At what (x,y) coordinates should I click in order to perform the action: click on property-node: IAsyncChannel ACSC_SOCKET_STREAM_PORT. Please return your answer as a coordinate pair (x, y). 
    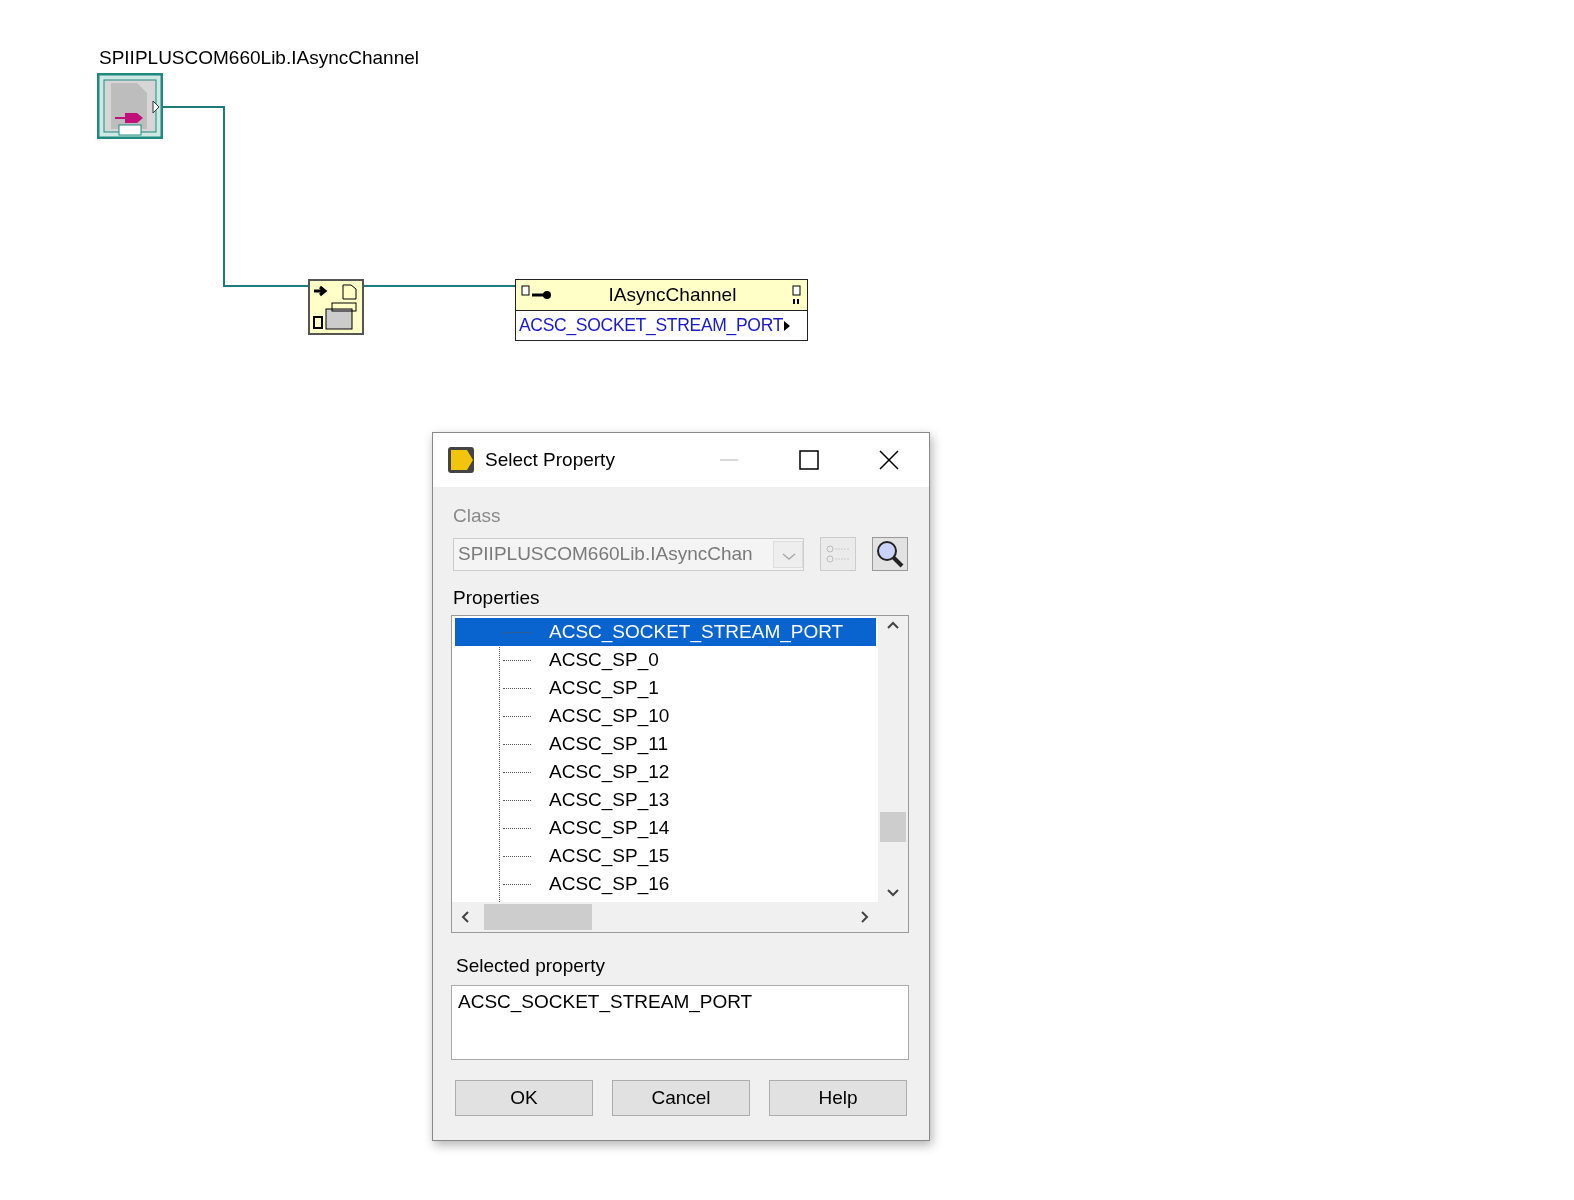
    Looking at the image, I should click on (661, 310).